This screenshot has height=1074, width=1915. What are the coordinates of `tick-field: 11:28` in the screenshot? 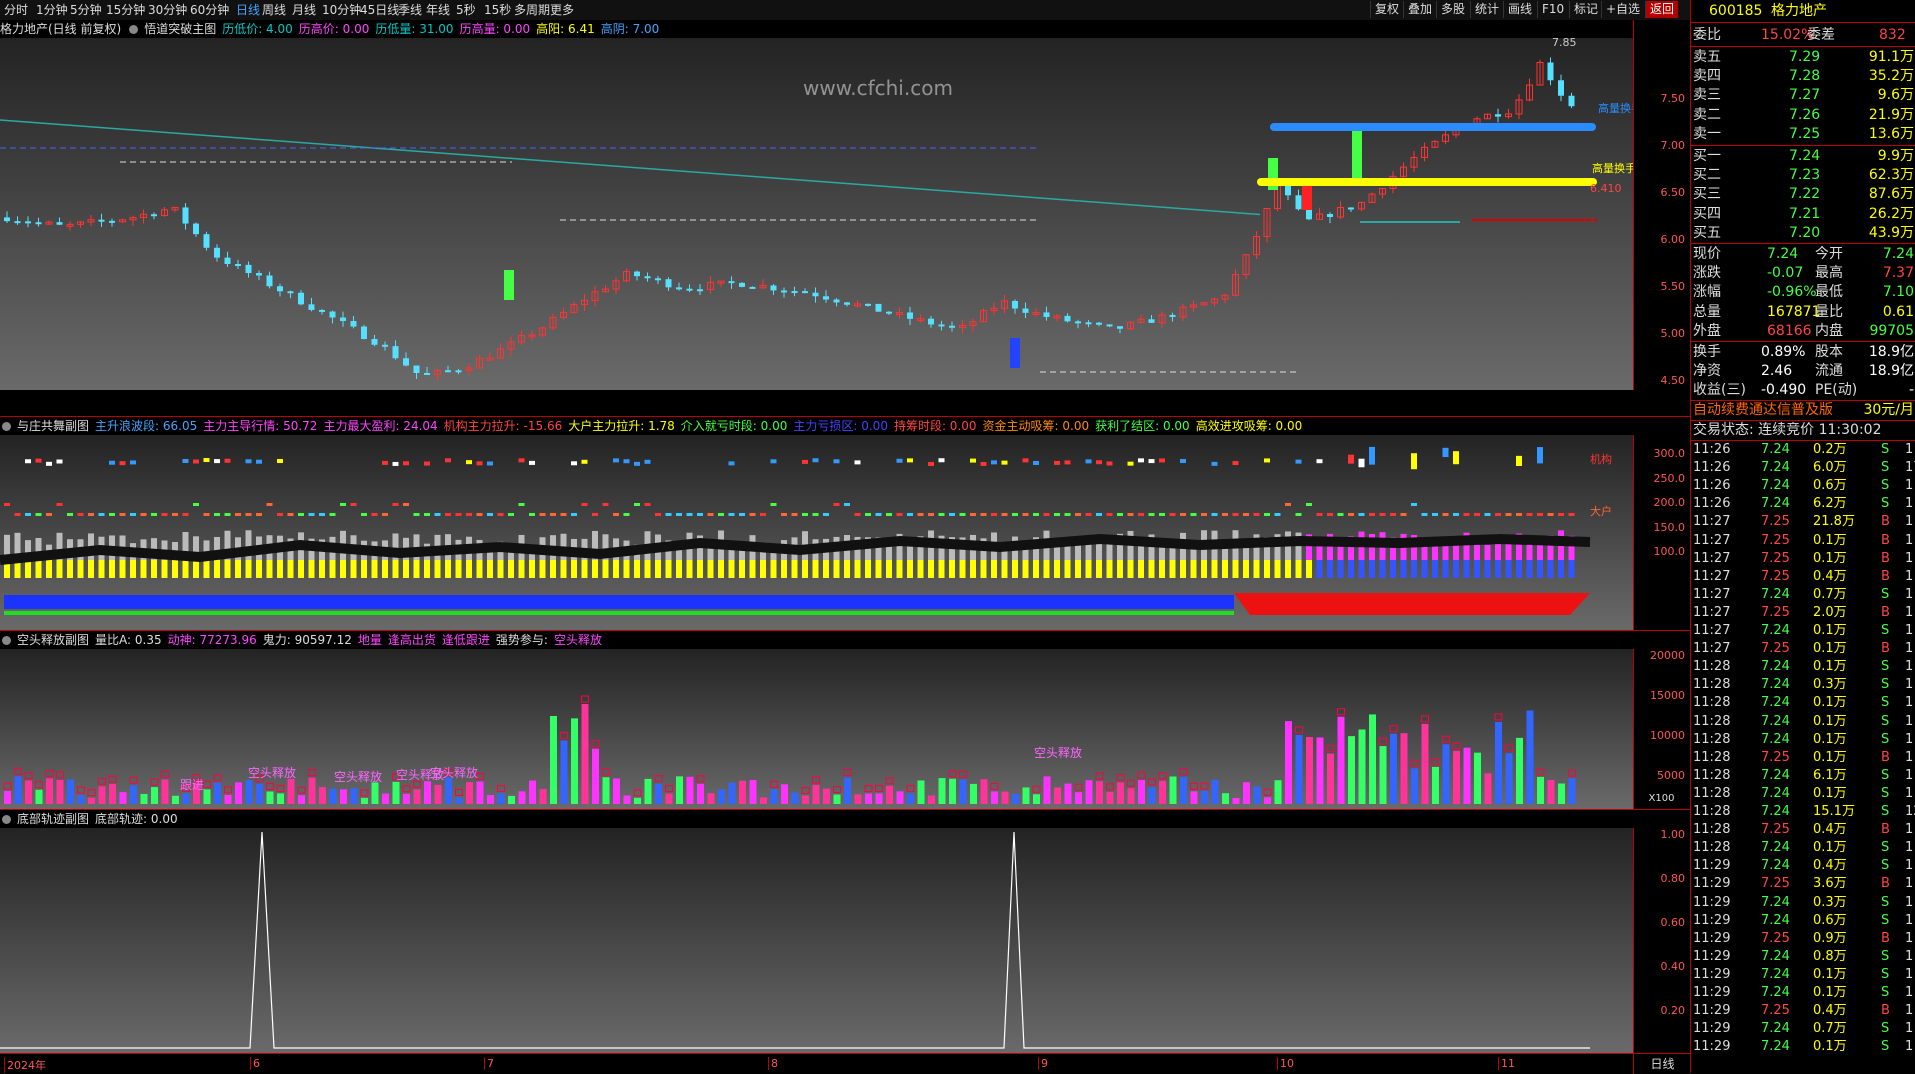 It's located at (1712, 685).